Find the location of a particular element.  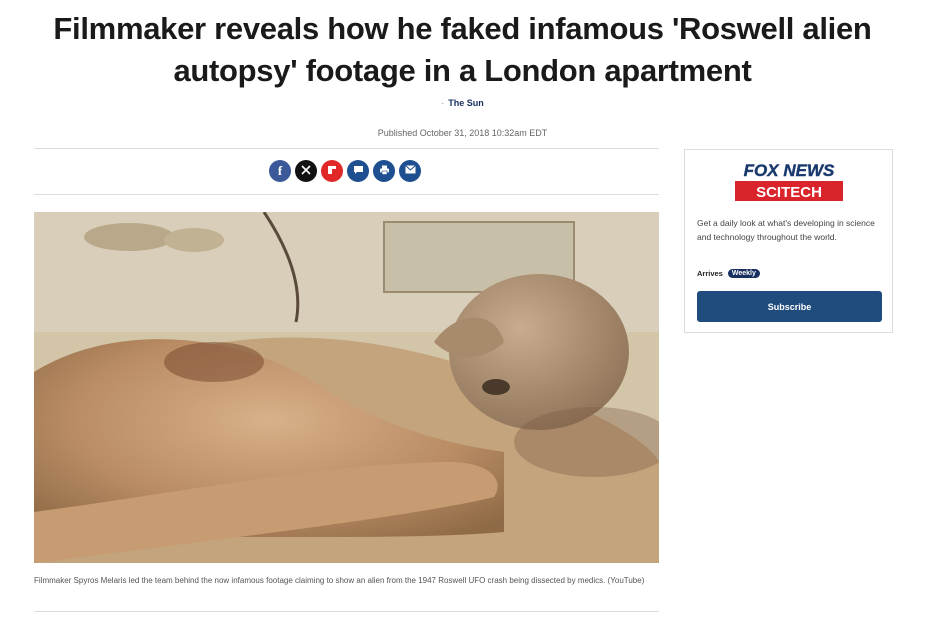

article-source: · The Sun is located at coordinates (462, 103).